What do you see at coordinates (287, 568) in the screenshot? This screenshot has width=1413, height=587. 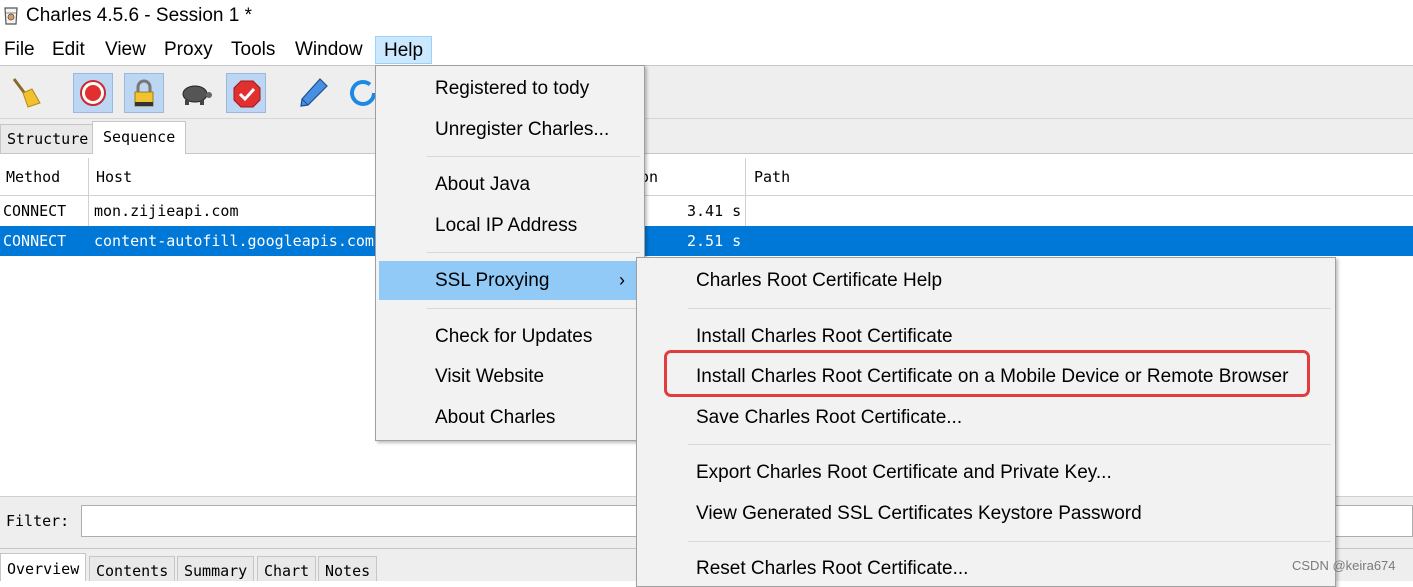 I see `tab-chart: Chart` at bounding box center [287, 568].